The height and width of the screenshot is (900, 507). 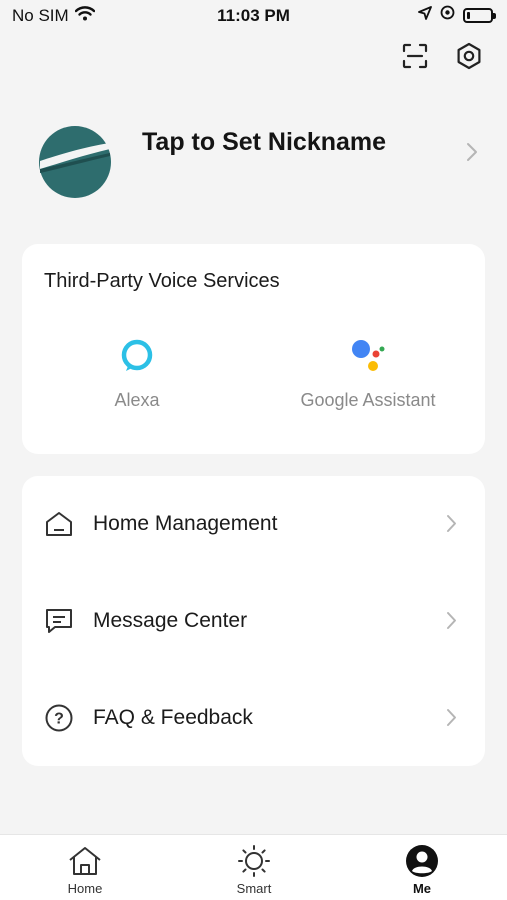 What do you see at coordinates (258, 162) in the screenshot?
I see `profile-row: Tap to Set Nickname` at bounding box center [258, 162].